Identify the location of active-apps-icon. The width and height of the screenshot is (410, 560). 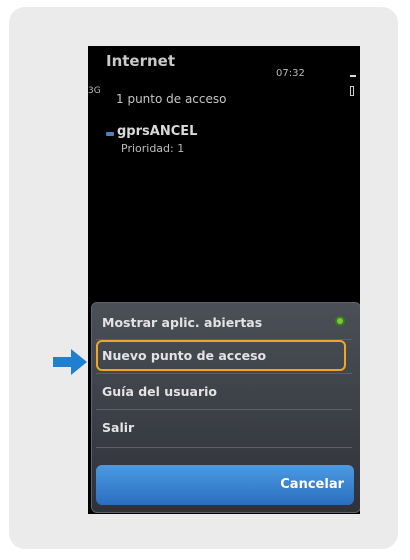
(340, 321).